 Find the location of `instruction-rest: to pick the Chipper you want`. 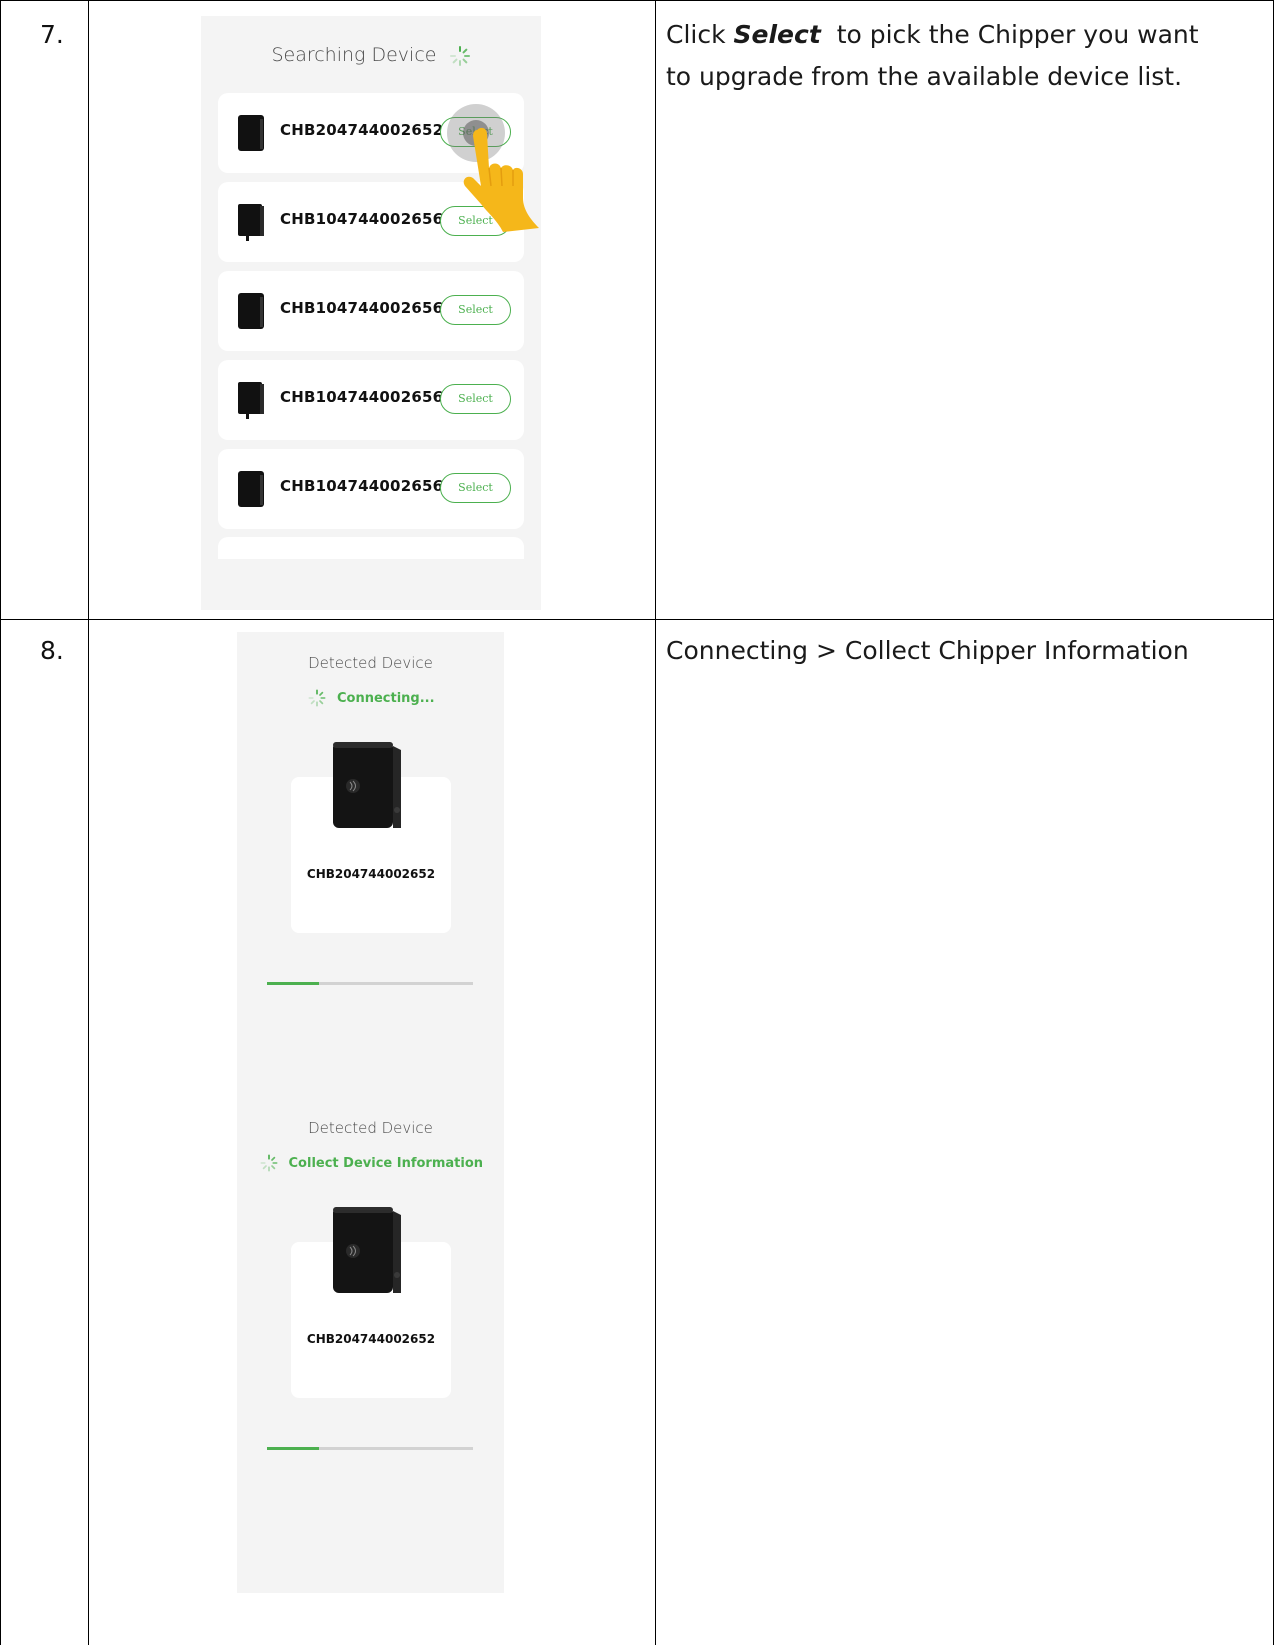

instruction-rest: to pick the Chipper you want is located at coordinates (1009, 34).